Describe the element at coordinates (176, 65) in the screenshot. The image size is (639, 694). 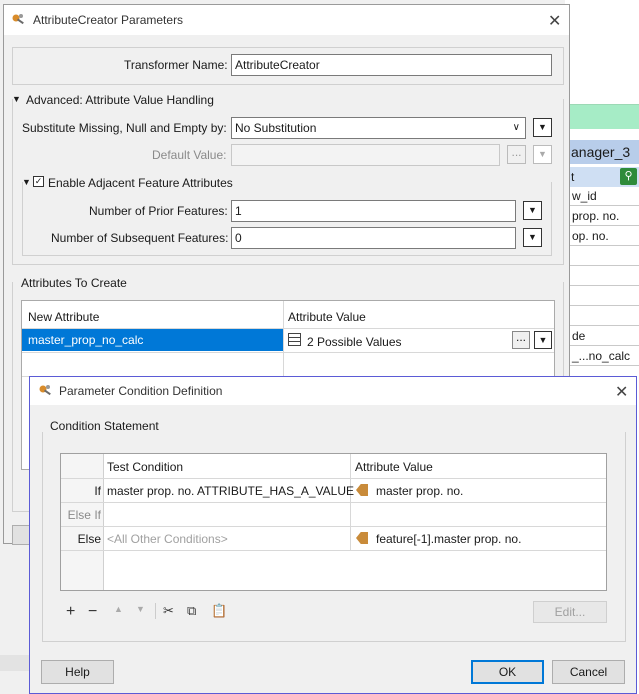
I see `transformer-name-label: Transformer Name:` at that location.